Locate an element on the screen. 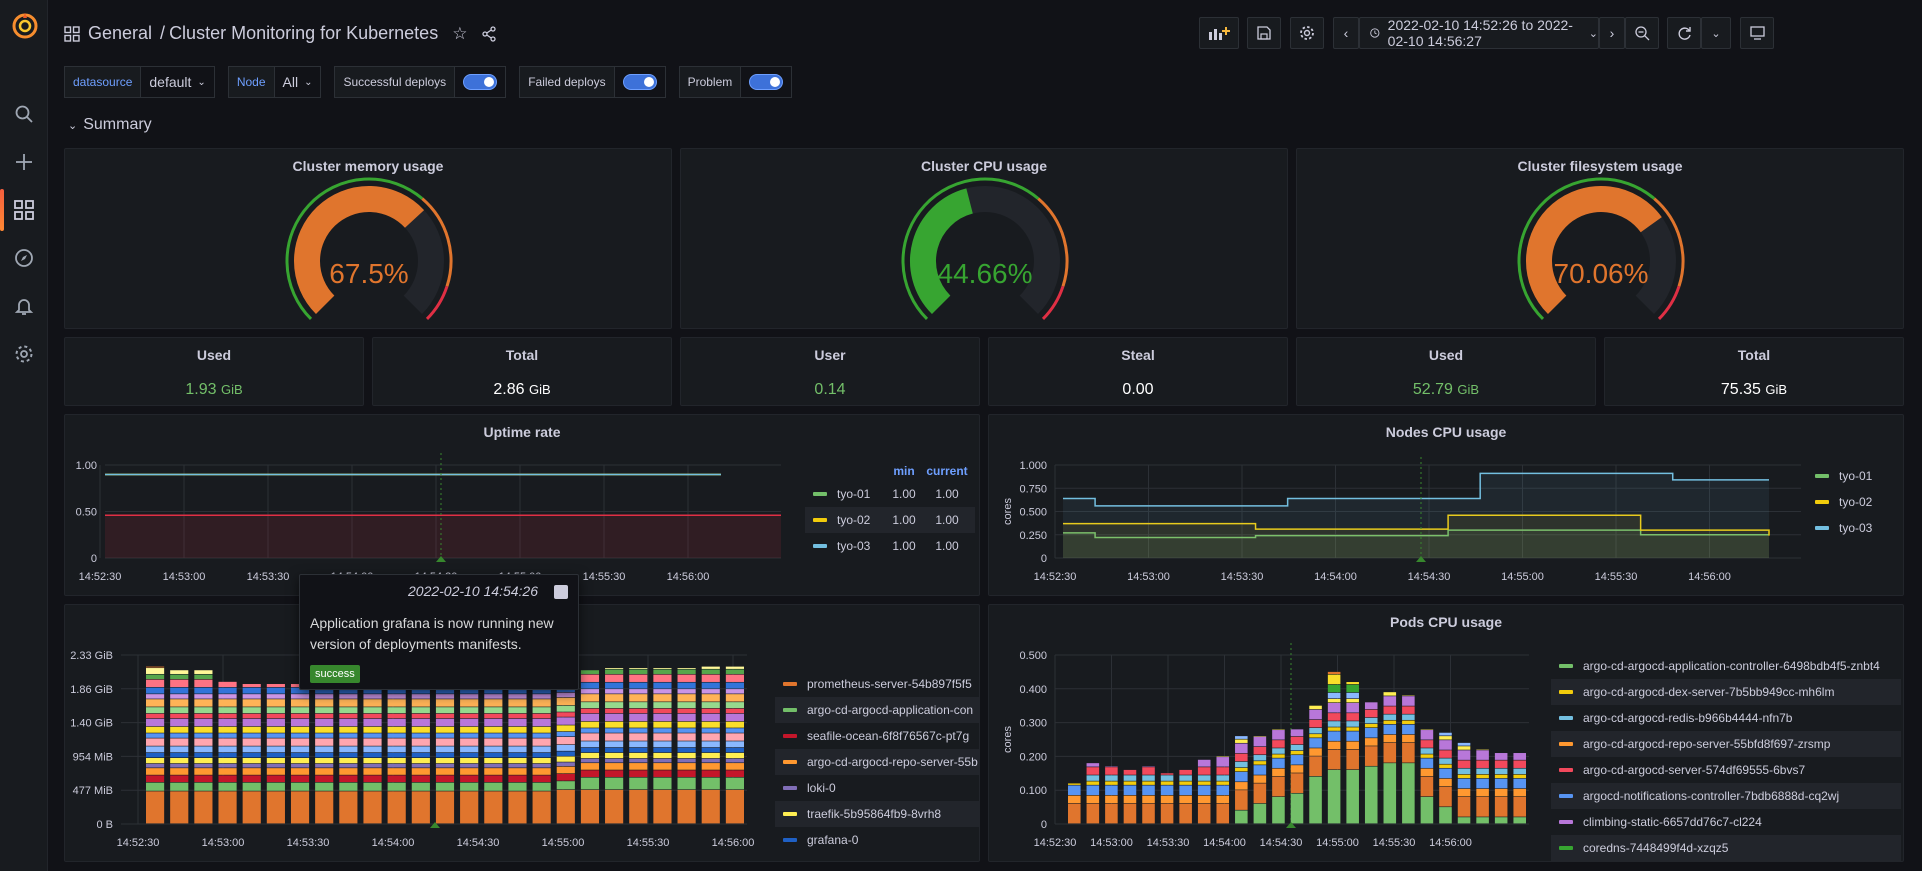  legend-row-tyo-02: tyo-02 is located at coordinates (1843, 502).